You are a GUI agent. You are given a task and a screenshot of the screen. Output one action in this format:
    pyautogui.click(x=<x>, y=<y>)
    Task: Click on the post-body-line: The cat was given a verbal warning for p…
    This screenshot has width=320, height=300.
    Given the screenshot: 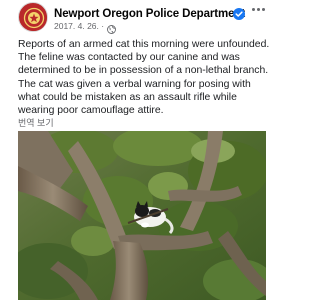 What is the action you would take?
    pyautogui.click(x=134, y=84)
    